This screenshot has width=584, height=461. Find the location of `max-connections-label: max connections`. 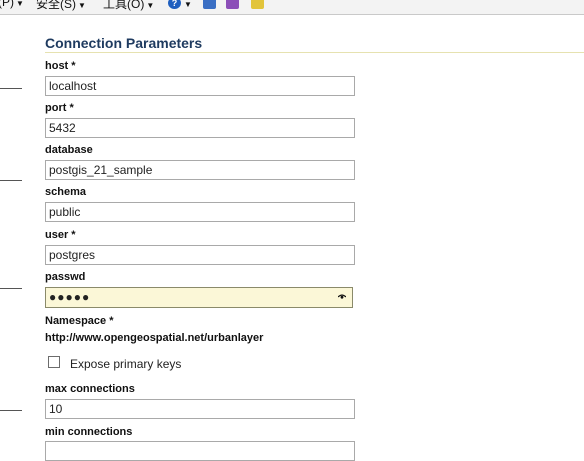

max-connections-label: max connections is located at coordinates (90, 389).